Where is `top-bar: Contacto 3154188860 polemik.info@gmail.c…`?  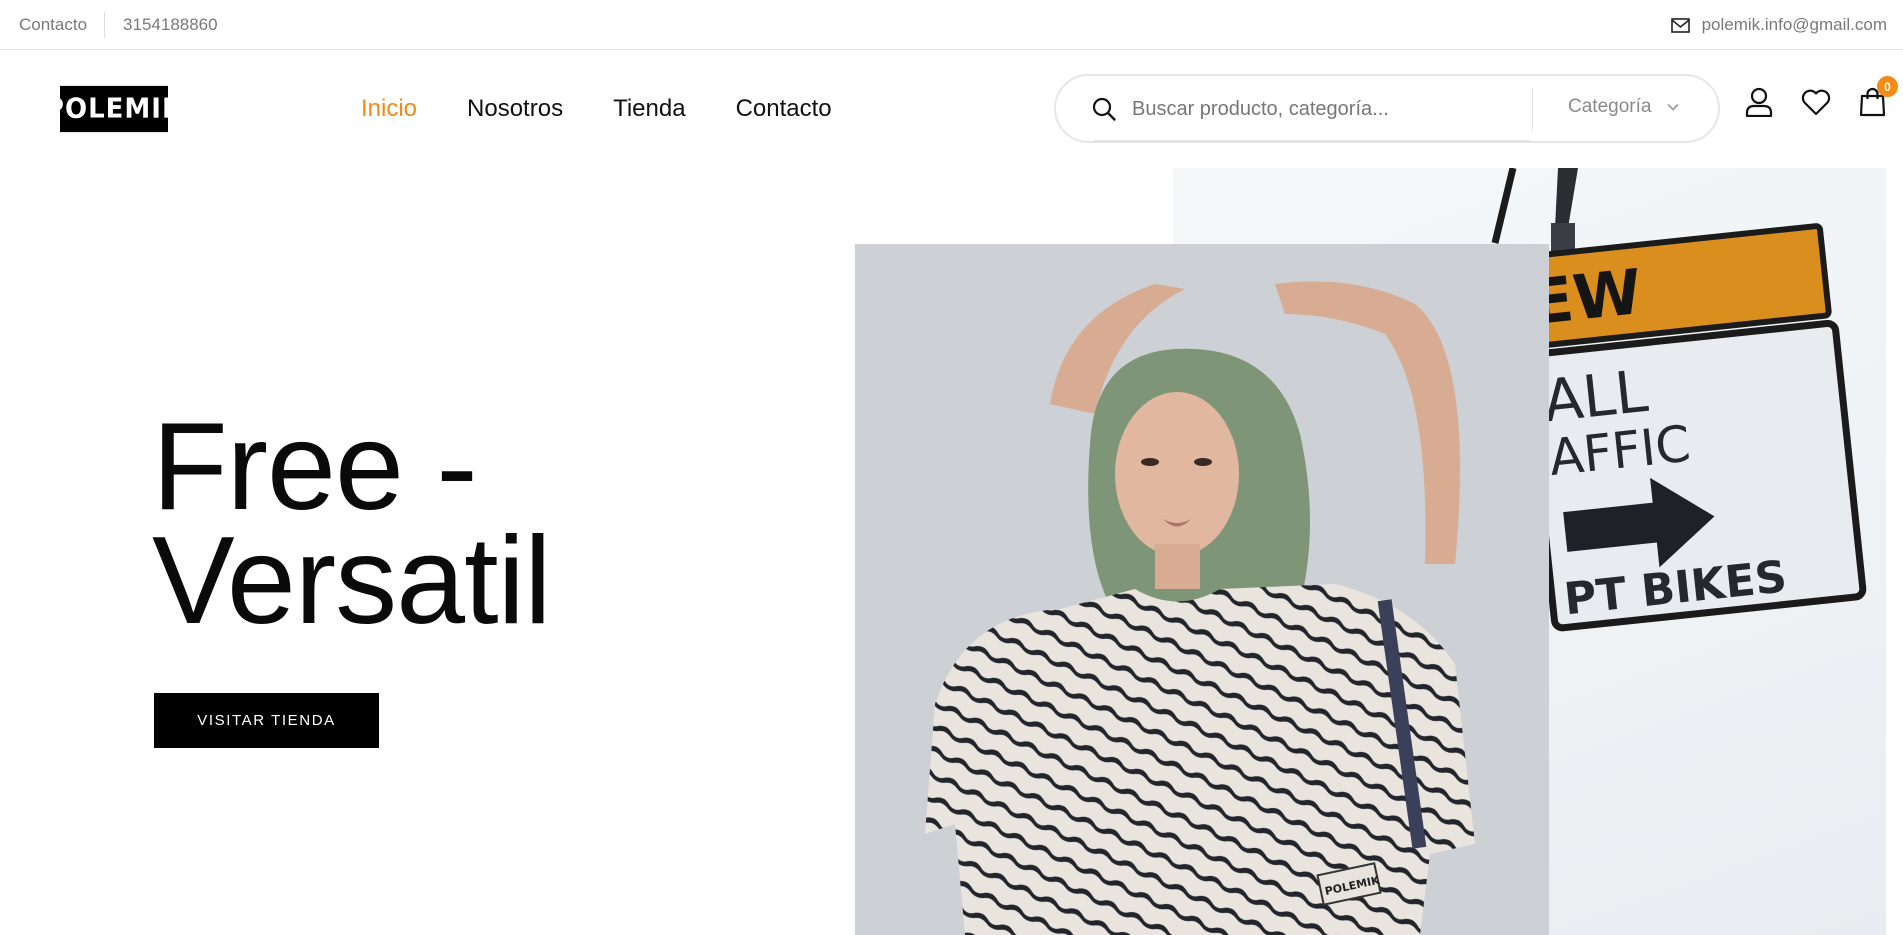
top-bar: Contacto 3154188860 polemik.info@gmail.c… is located at coordinates (951, 25).